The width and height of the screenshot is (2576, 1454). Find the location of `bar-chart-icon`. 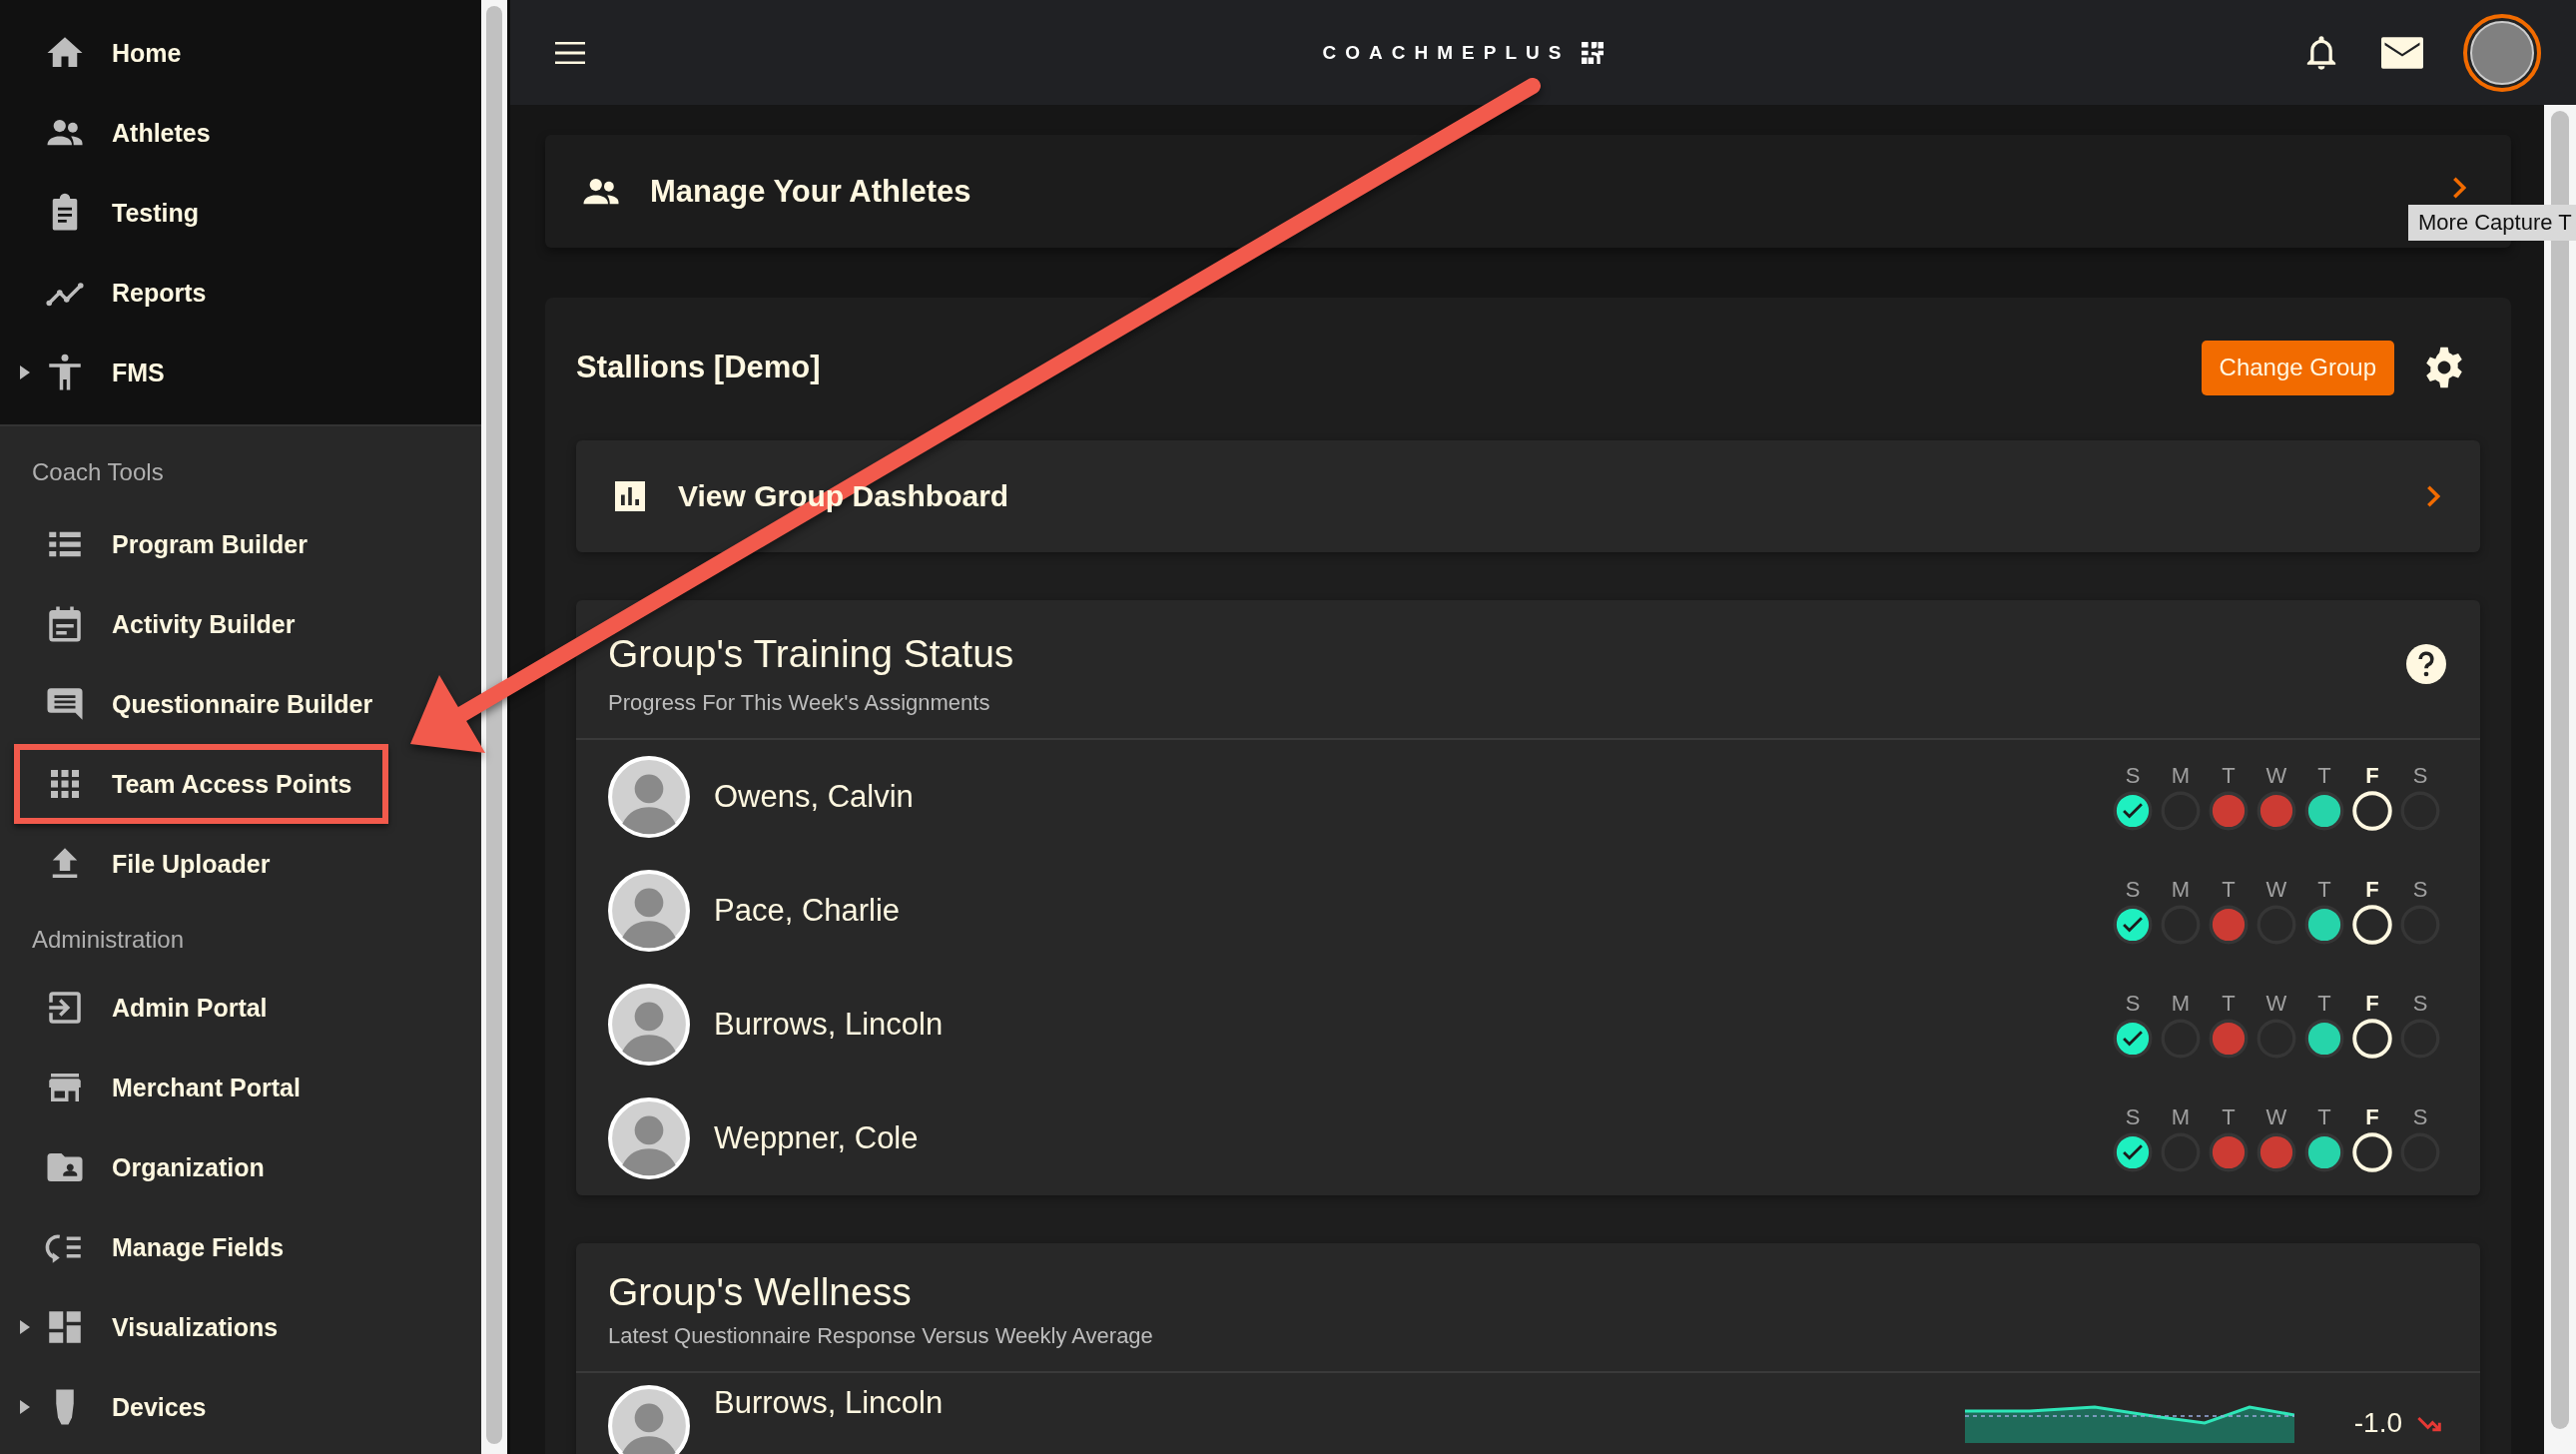

bar-chart-icon is located at coordinates (630, 496).